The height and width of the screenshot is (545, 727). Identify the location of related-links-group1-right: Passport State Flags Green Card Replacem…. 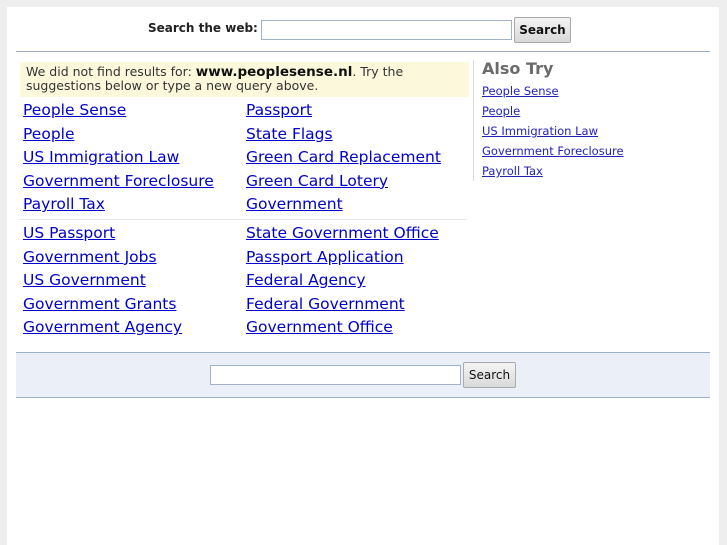
(343, 159).